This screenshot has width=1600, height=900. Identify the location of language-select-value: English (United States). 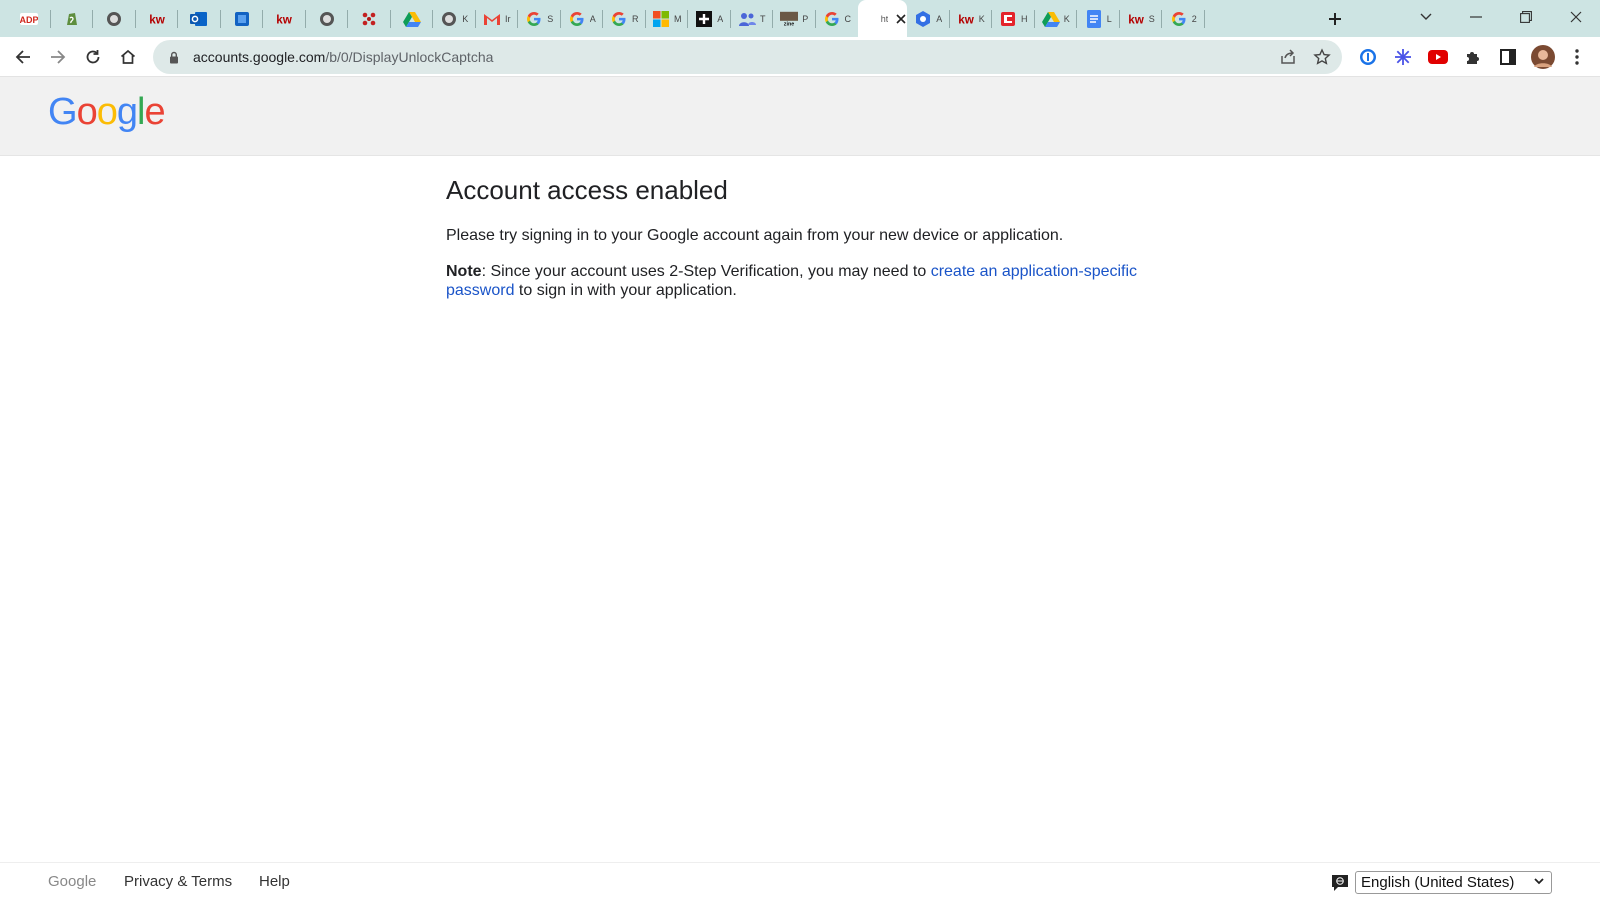
(1438, 882).